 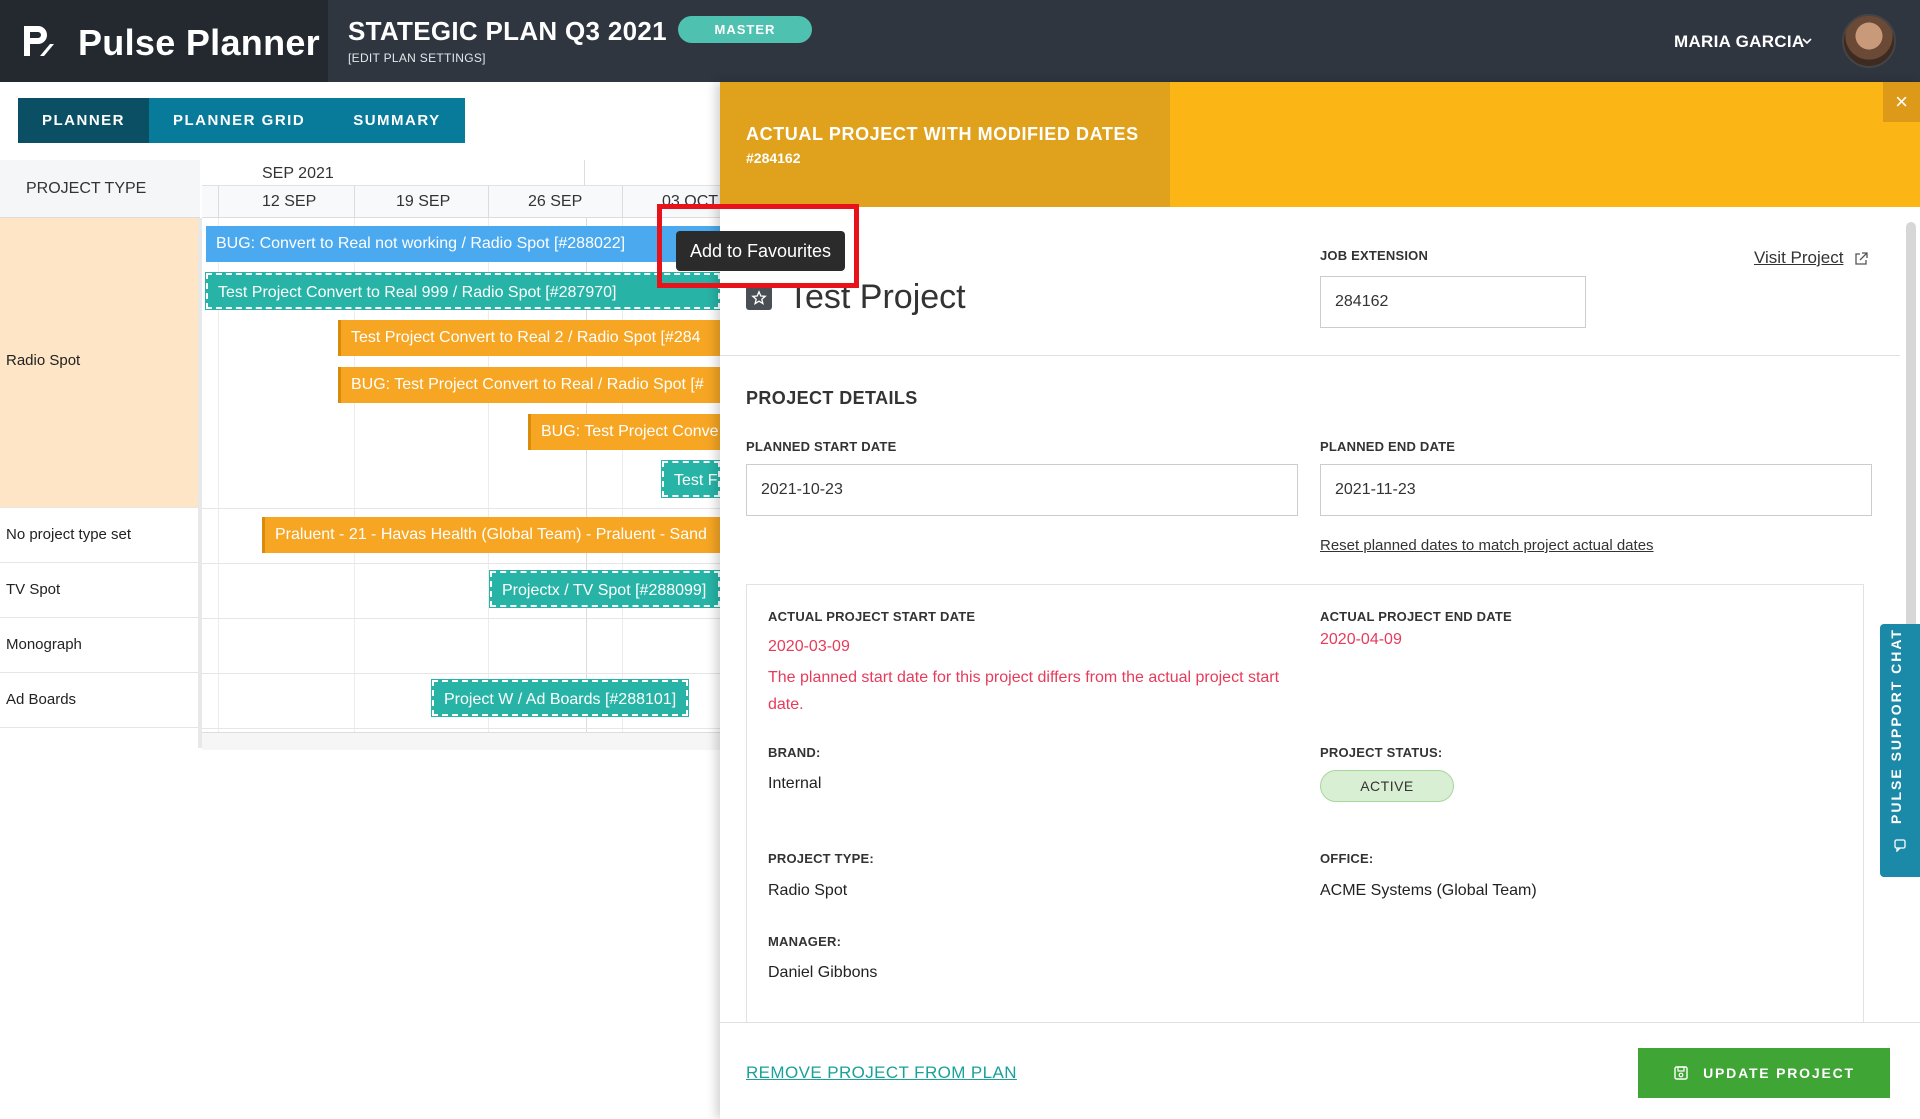 I want to click on month-row: SEP 2021, so click(x=462, y=173).